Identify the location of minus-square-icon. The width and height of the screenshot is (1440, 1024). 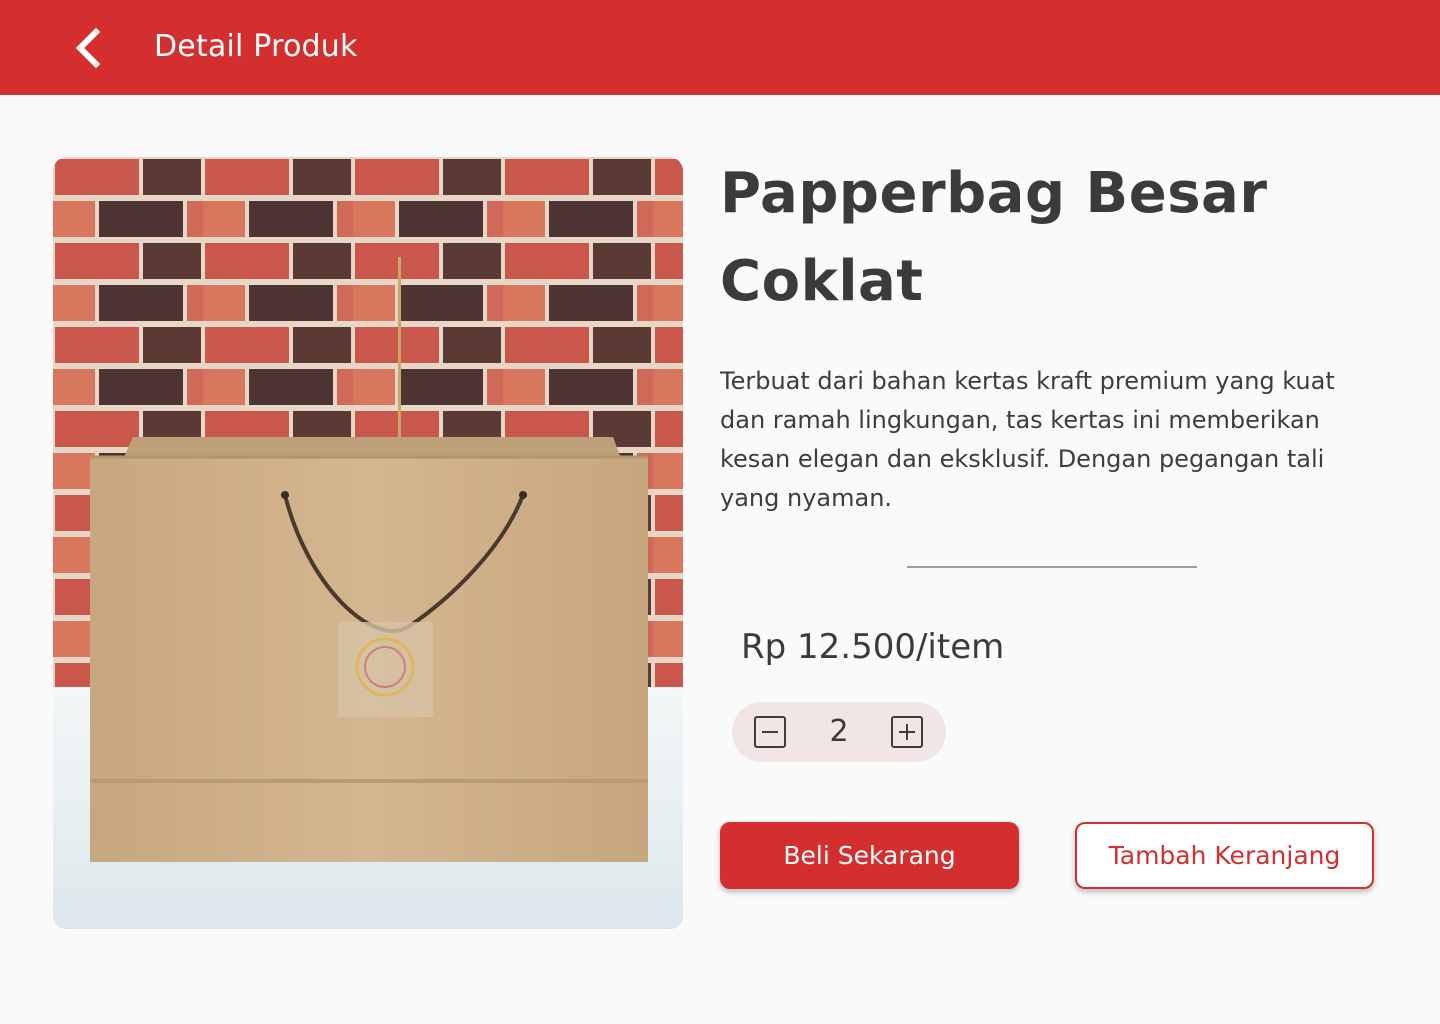
(770, 732).